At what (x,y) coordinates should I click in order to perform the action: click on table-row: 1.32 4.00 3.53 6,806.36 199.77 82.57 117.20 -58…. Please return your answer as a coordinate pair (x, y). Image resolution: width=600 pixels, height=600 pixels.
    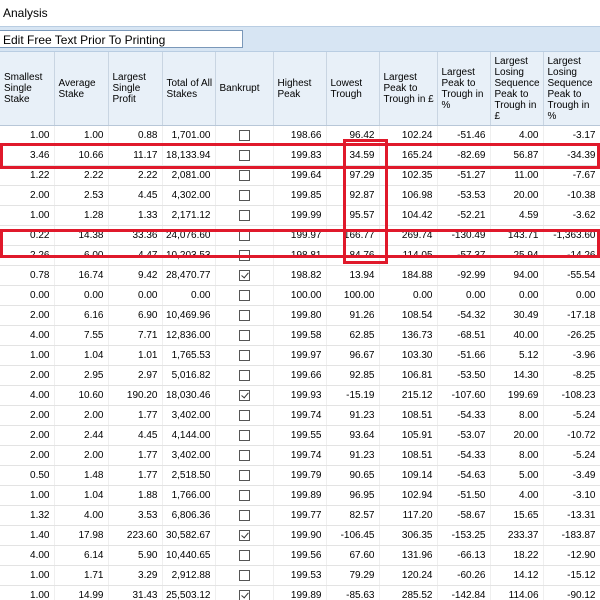
    Looking at the image, I should click on (300, 515).